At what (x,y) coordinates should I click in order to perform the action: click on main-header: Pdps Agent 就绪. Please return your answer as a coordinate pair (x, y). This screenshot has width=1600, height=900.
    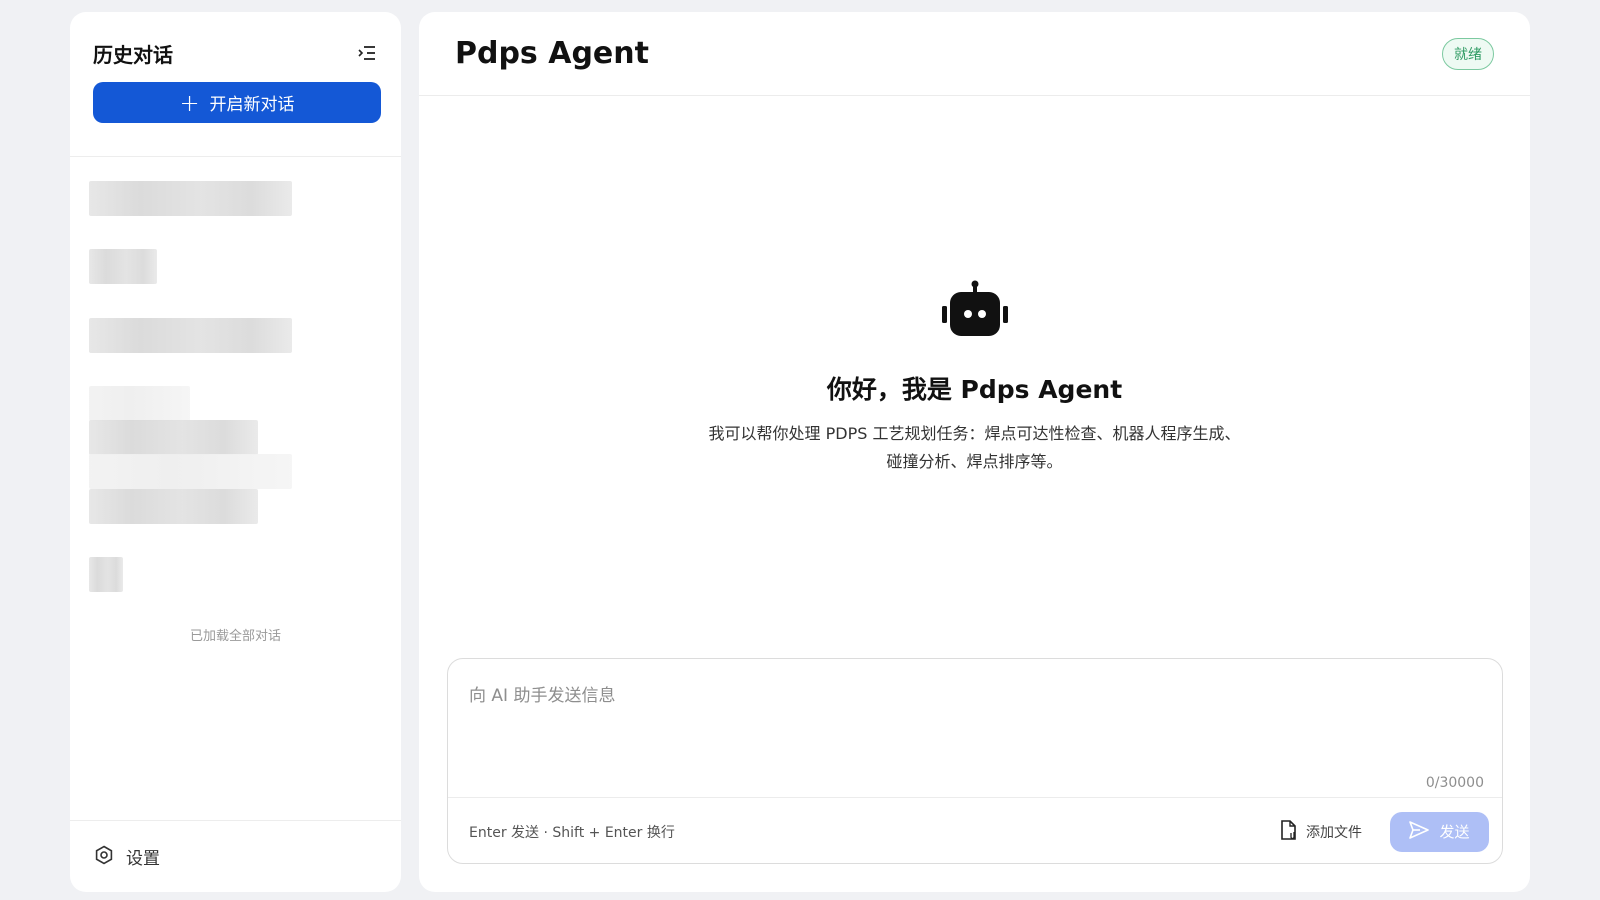
    Looking at the image, I should click on (974, 54).